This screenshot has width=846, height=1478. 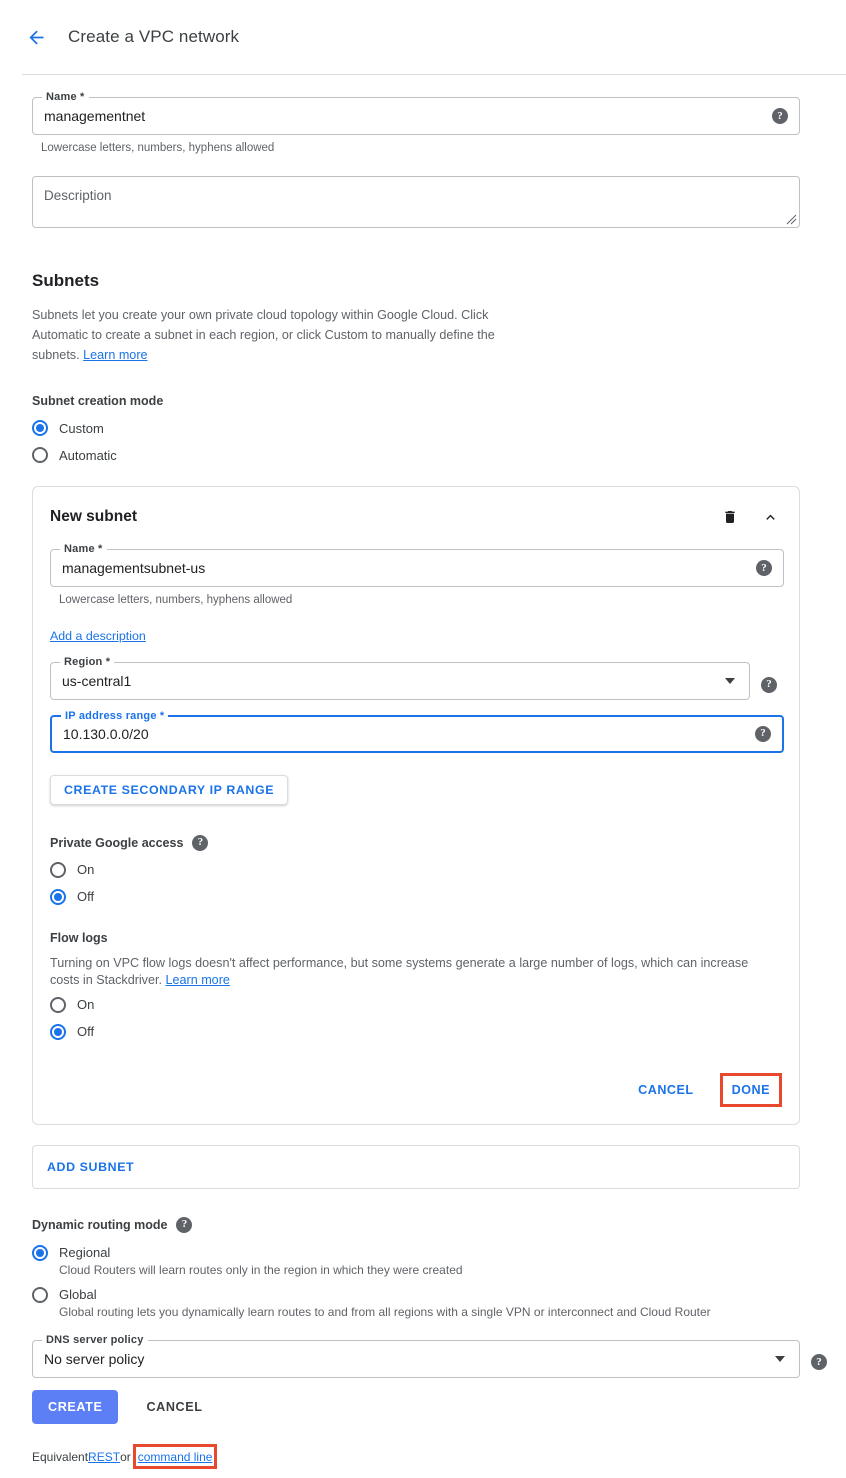 What do you see at coordinates (95, 116) in the screenshot?
I see `network-name-value: managementnet` at bounding box center [95, 116].